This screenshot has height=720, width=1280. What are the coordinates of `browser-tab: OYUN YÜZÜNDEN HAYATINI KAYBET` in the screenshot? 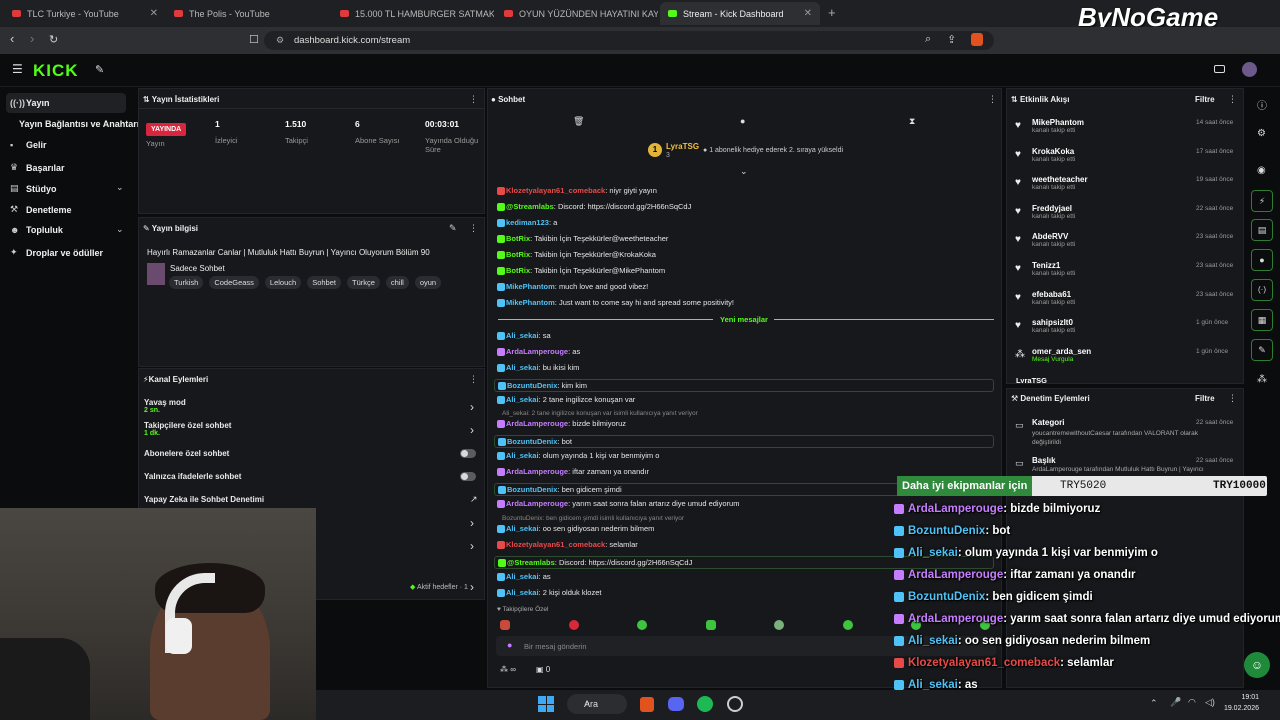 It's located at (577, 13).